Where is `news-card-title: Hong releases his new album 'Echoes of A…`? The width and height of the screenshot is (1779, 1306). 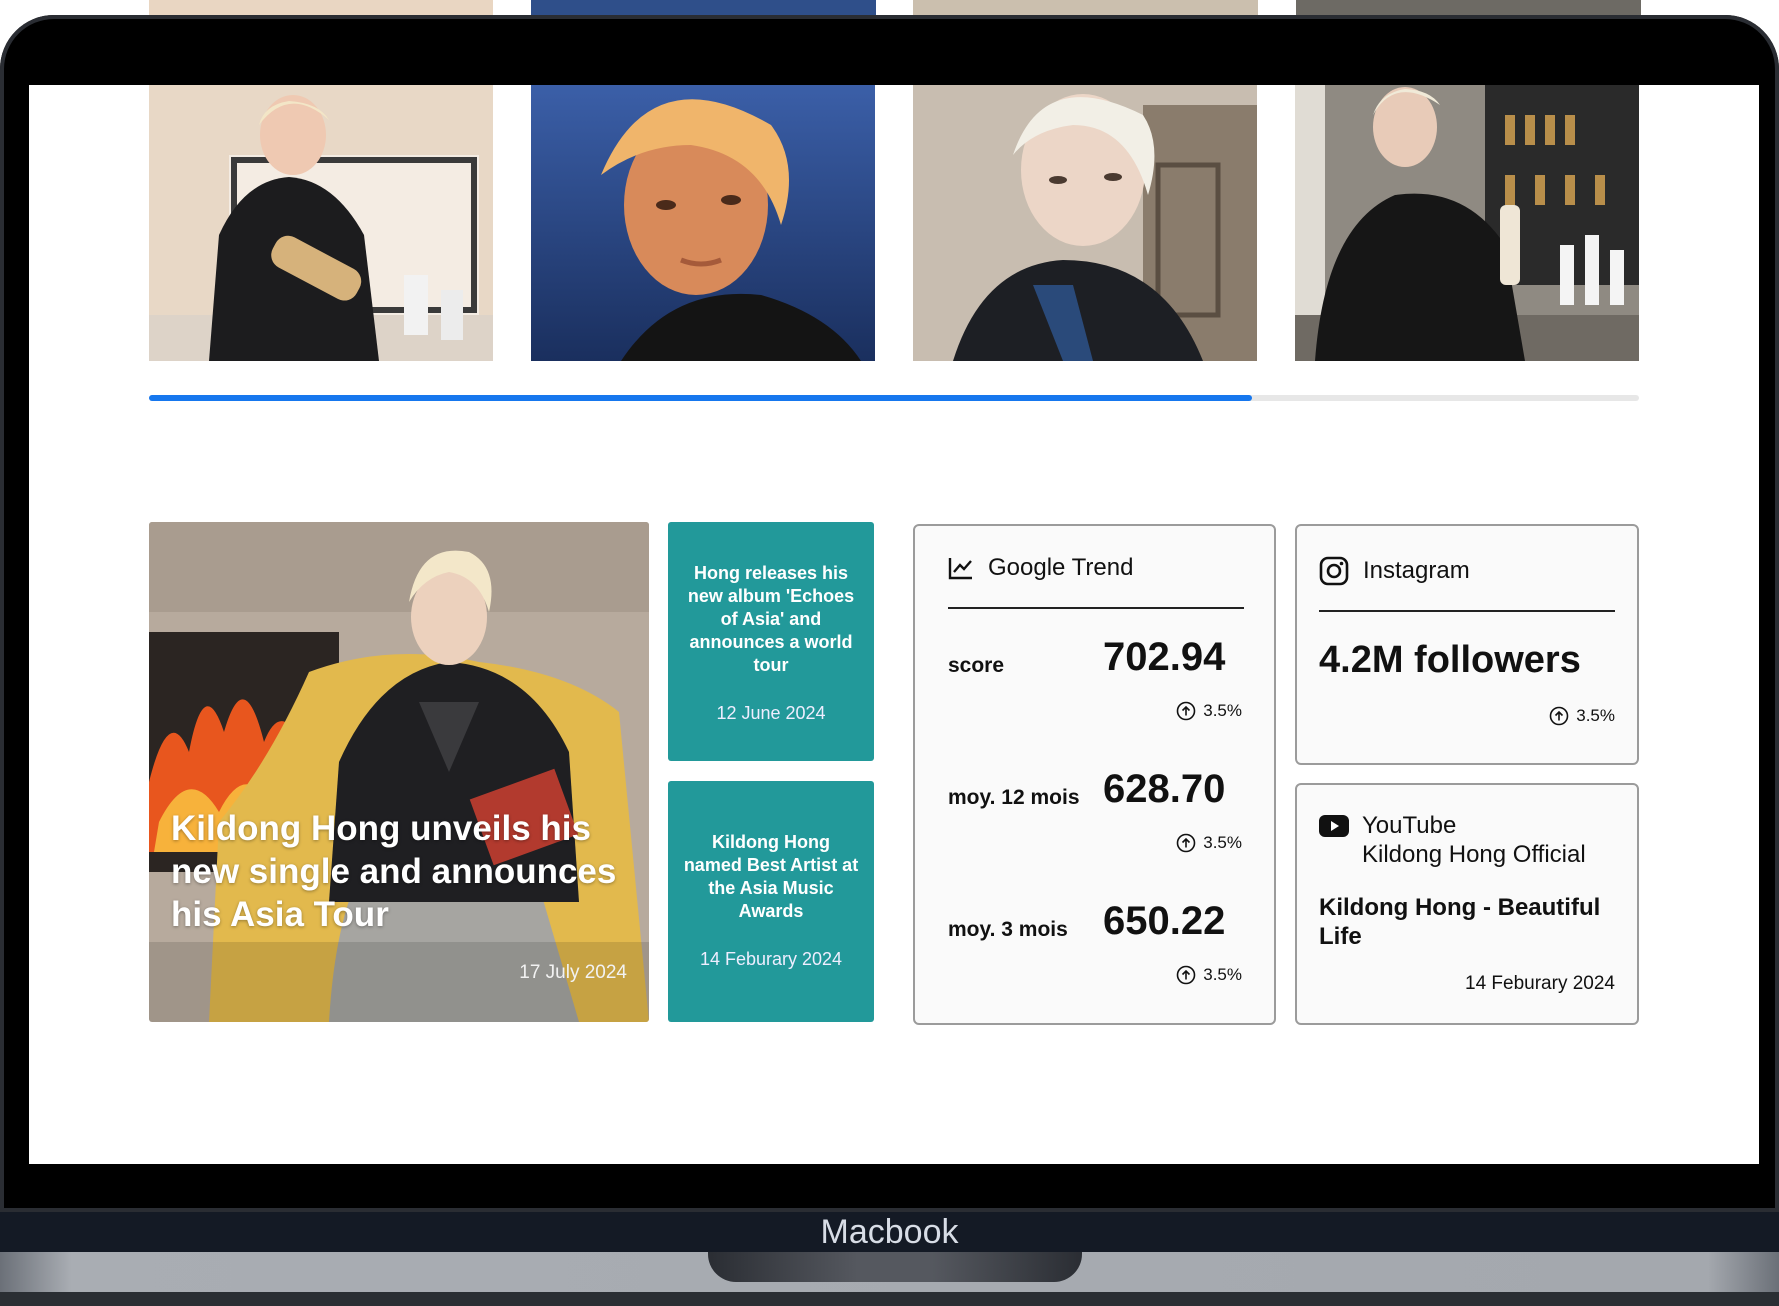
news-card-title: Hong releases his new album 'Echoes of A… is located at coordinates (771, 619).